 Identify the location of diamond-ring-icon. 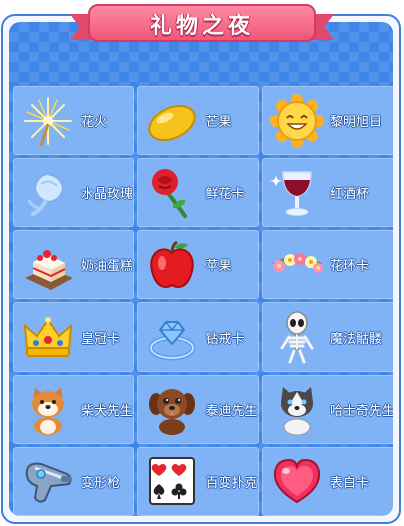
(172, 337).